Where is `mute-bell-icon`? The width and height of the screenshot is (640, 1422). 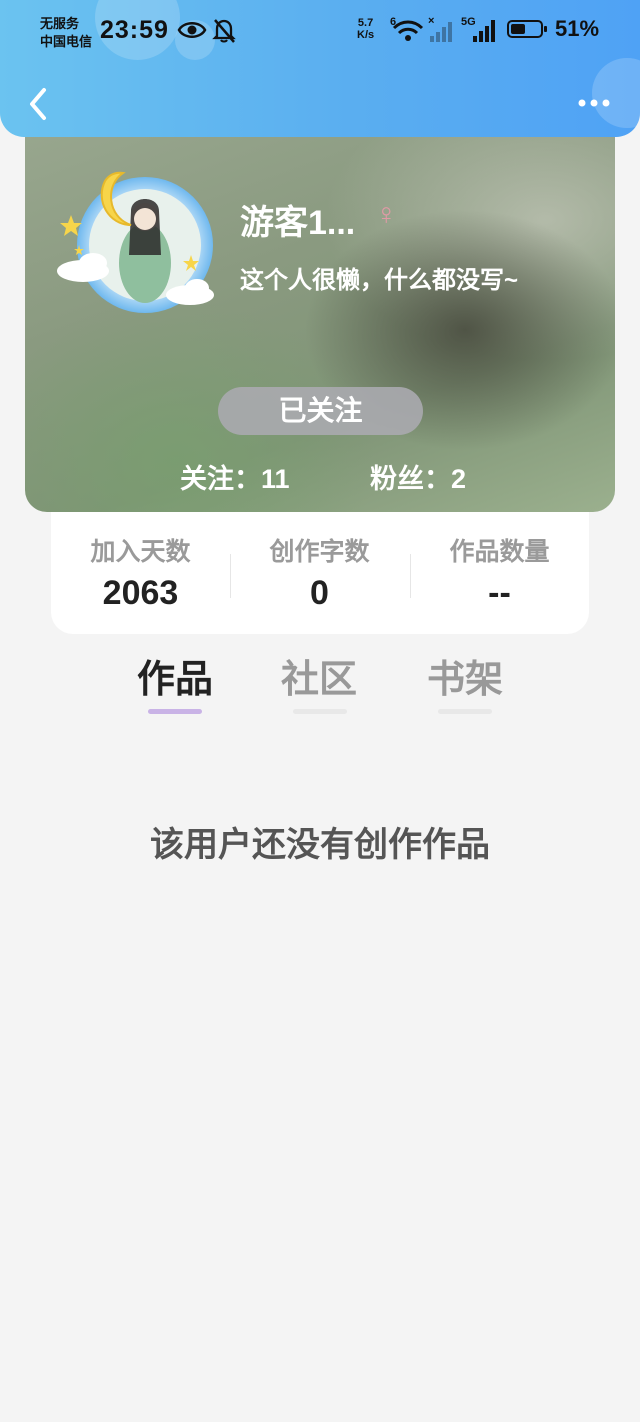
mute-bell-icon is located at coordinates (224, 31).